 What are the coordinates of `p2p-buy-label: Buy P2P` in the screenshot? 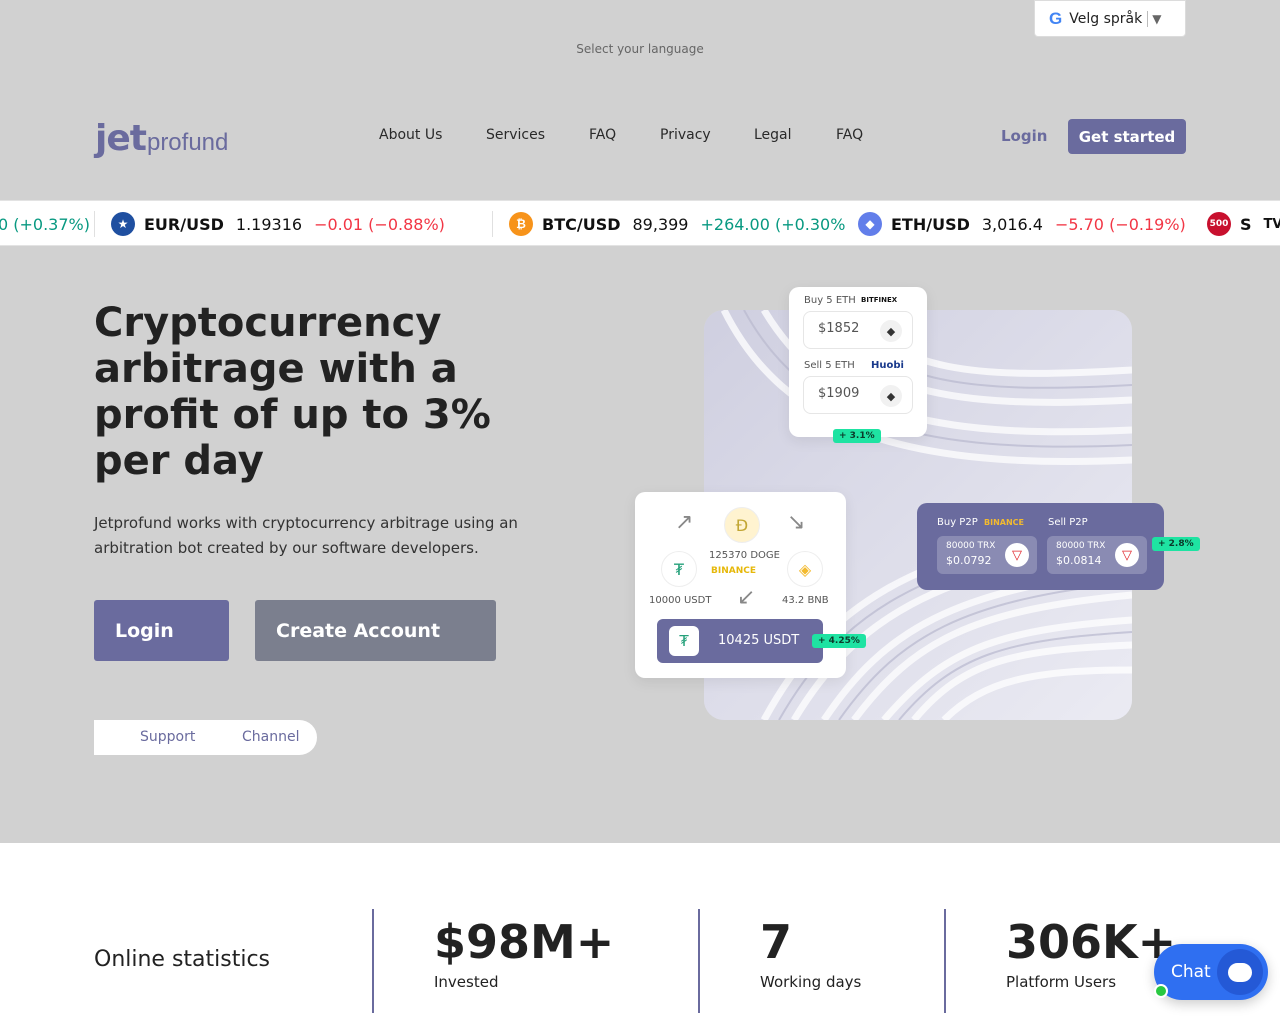 It's located at (957, 522).